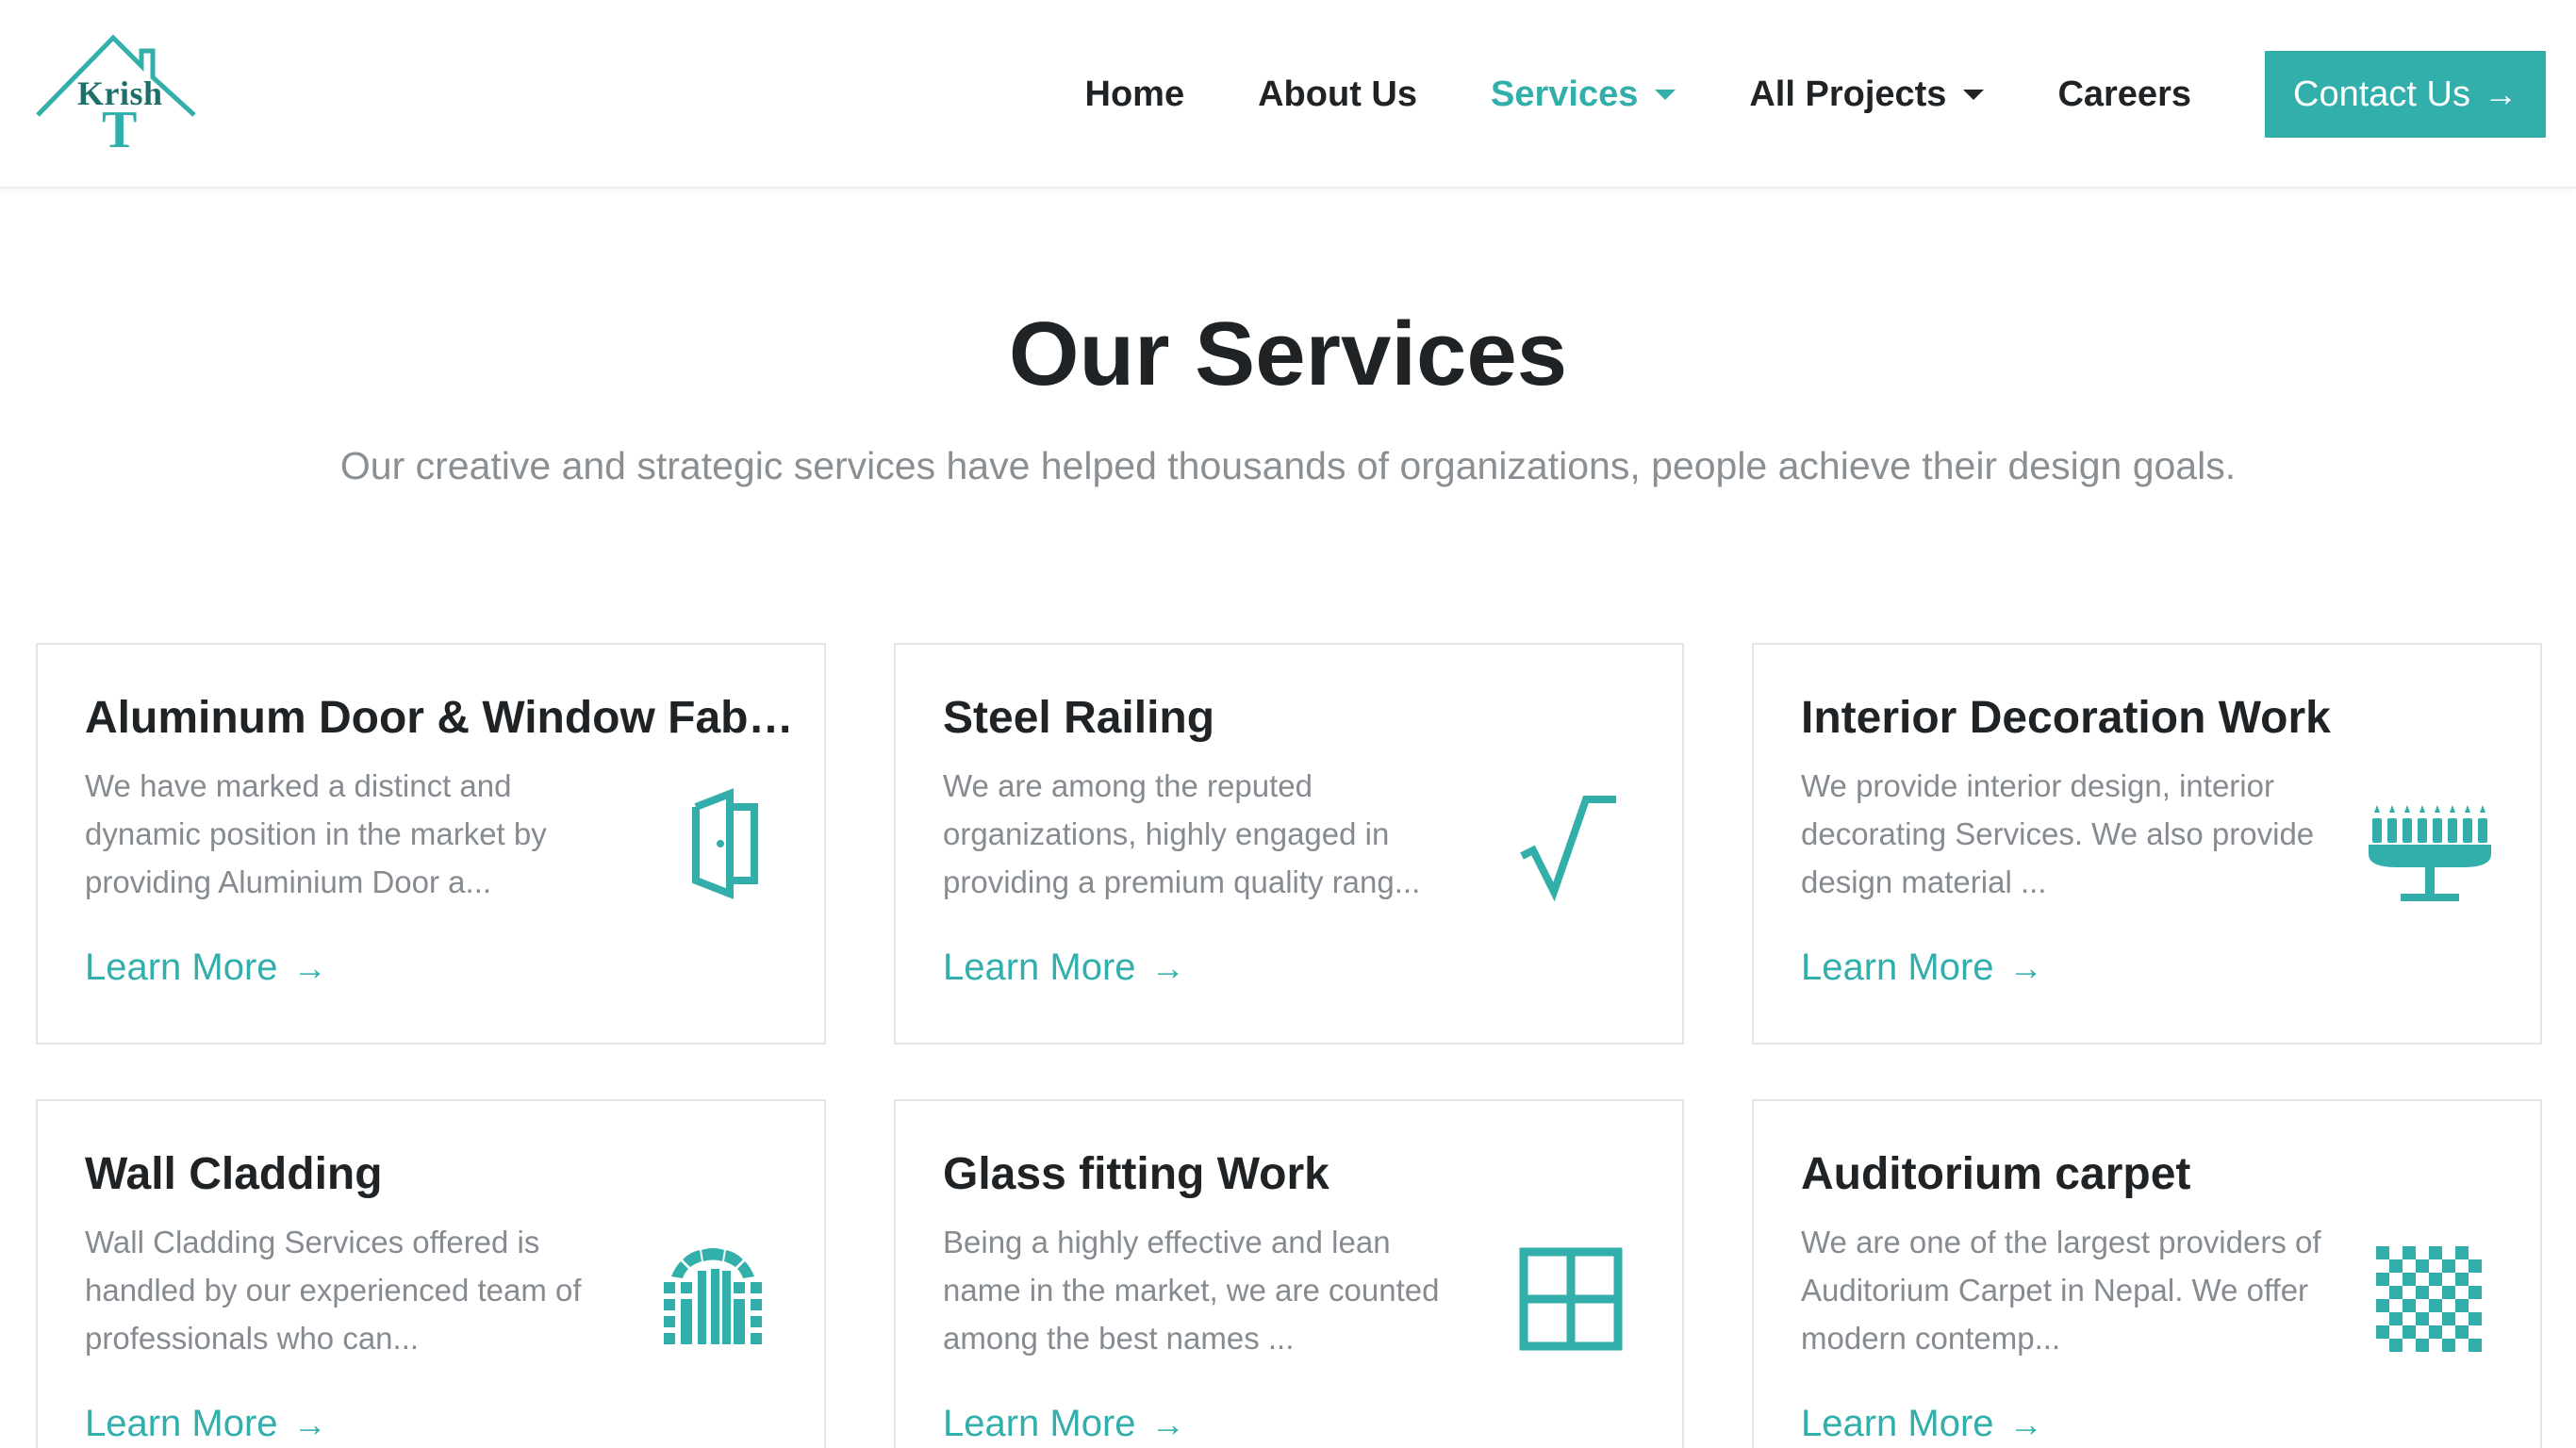 The height and width of the screenshot is (1448, 2576). I want to click on card-title: Wall Cladding, so click(234, 1174).